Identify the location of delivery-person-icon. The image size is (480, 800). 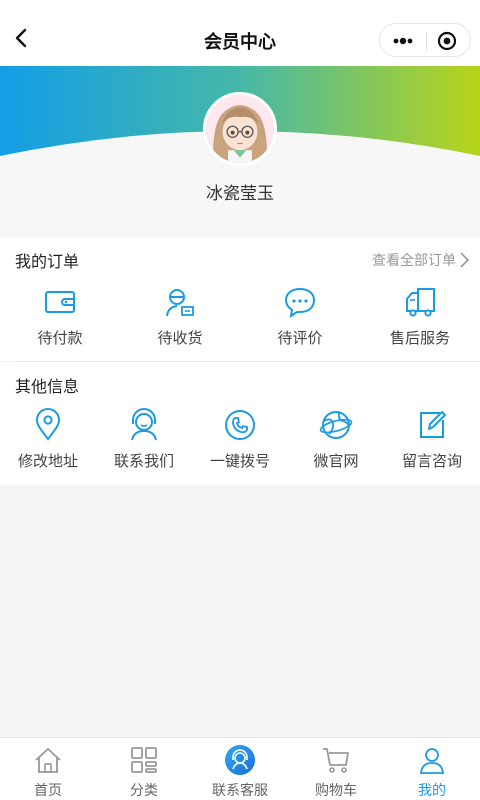
(180, 303).